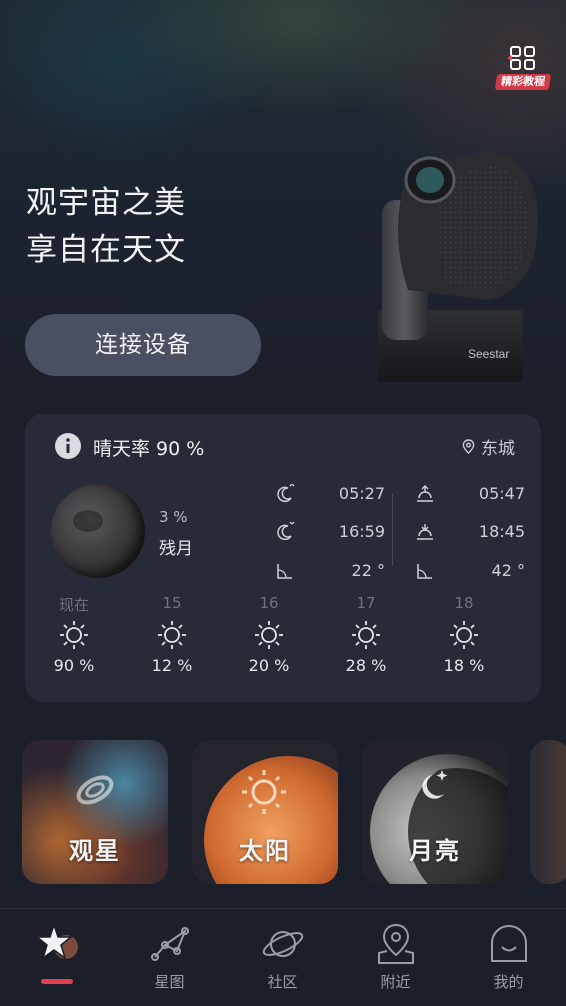 The image size is (566, 1006). I want to click on tab-label: 社区, so click(282, 982).